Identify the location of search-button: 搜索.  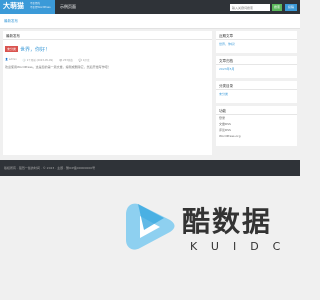
(277, 7).